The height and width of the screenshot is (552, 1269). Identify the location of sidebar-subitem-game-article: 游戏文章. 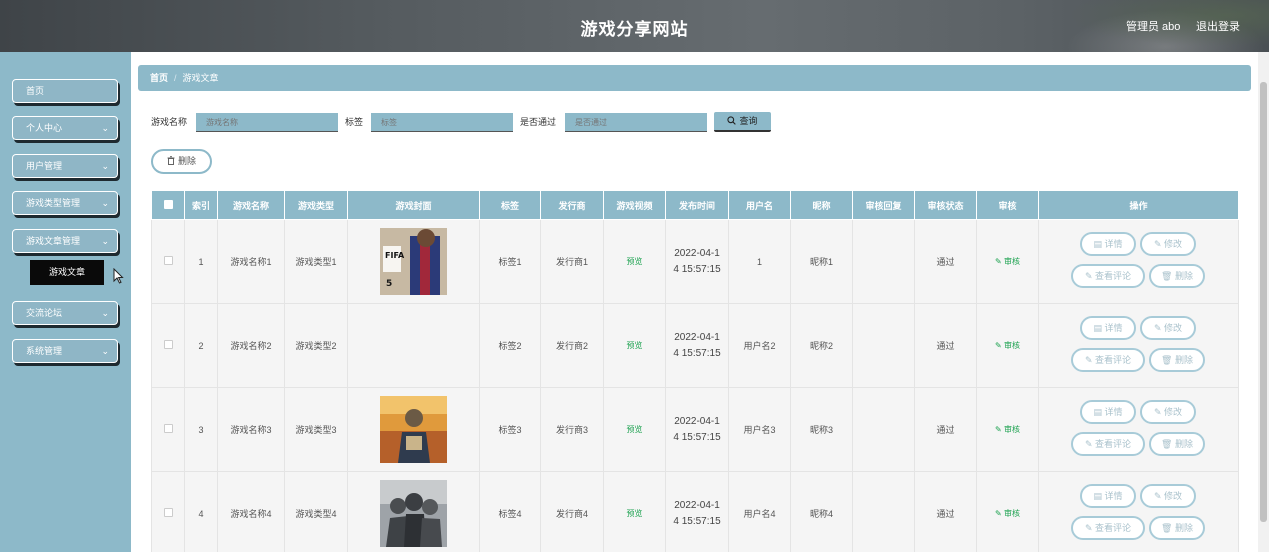
(67, 272).